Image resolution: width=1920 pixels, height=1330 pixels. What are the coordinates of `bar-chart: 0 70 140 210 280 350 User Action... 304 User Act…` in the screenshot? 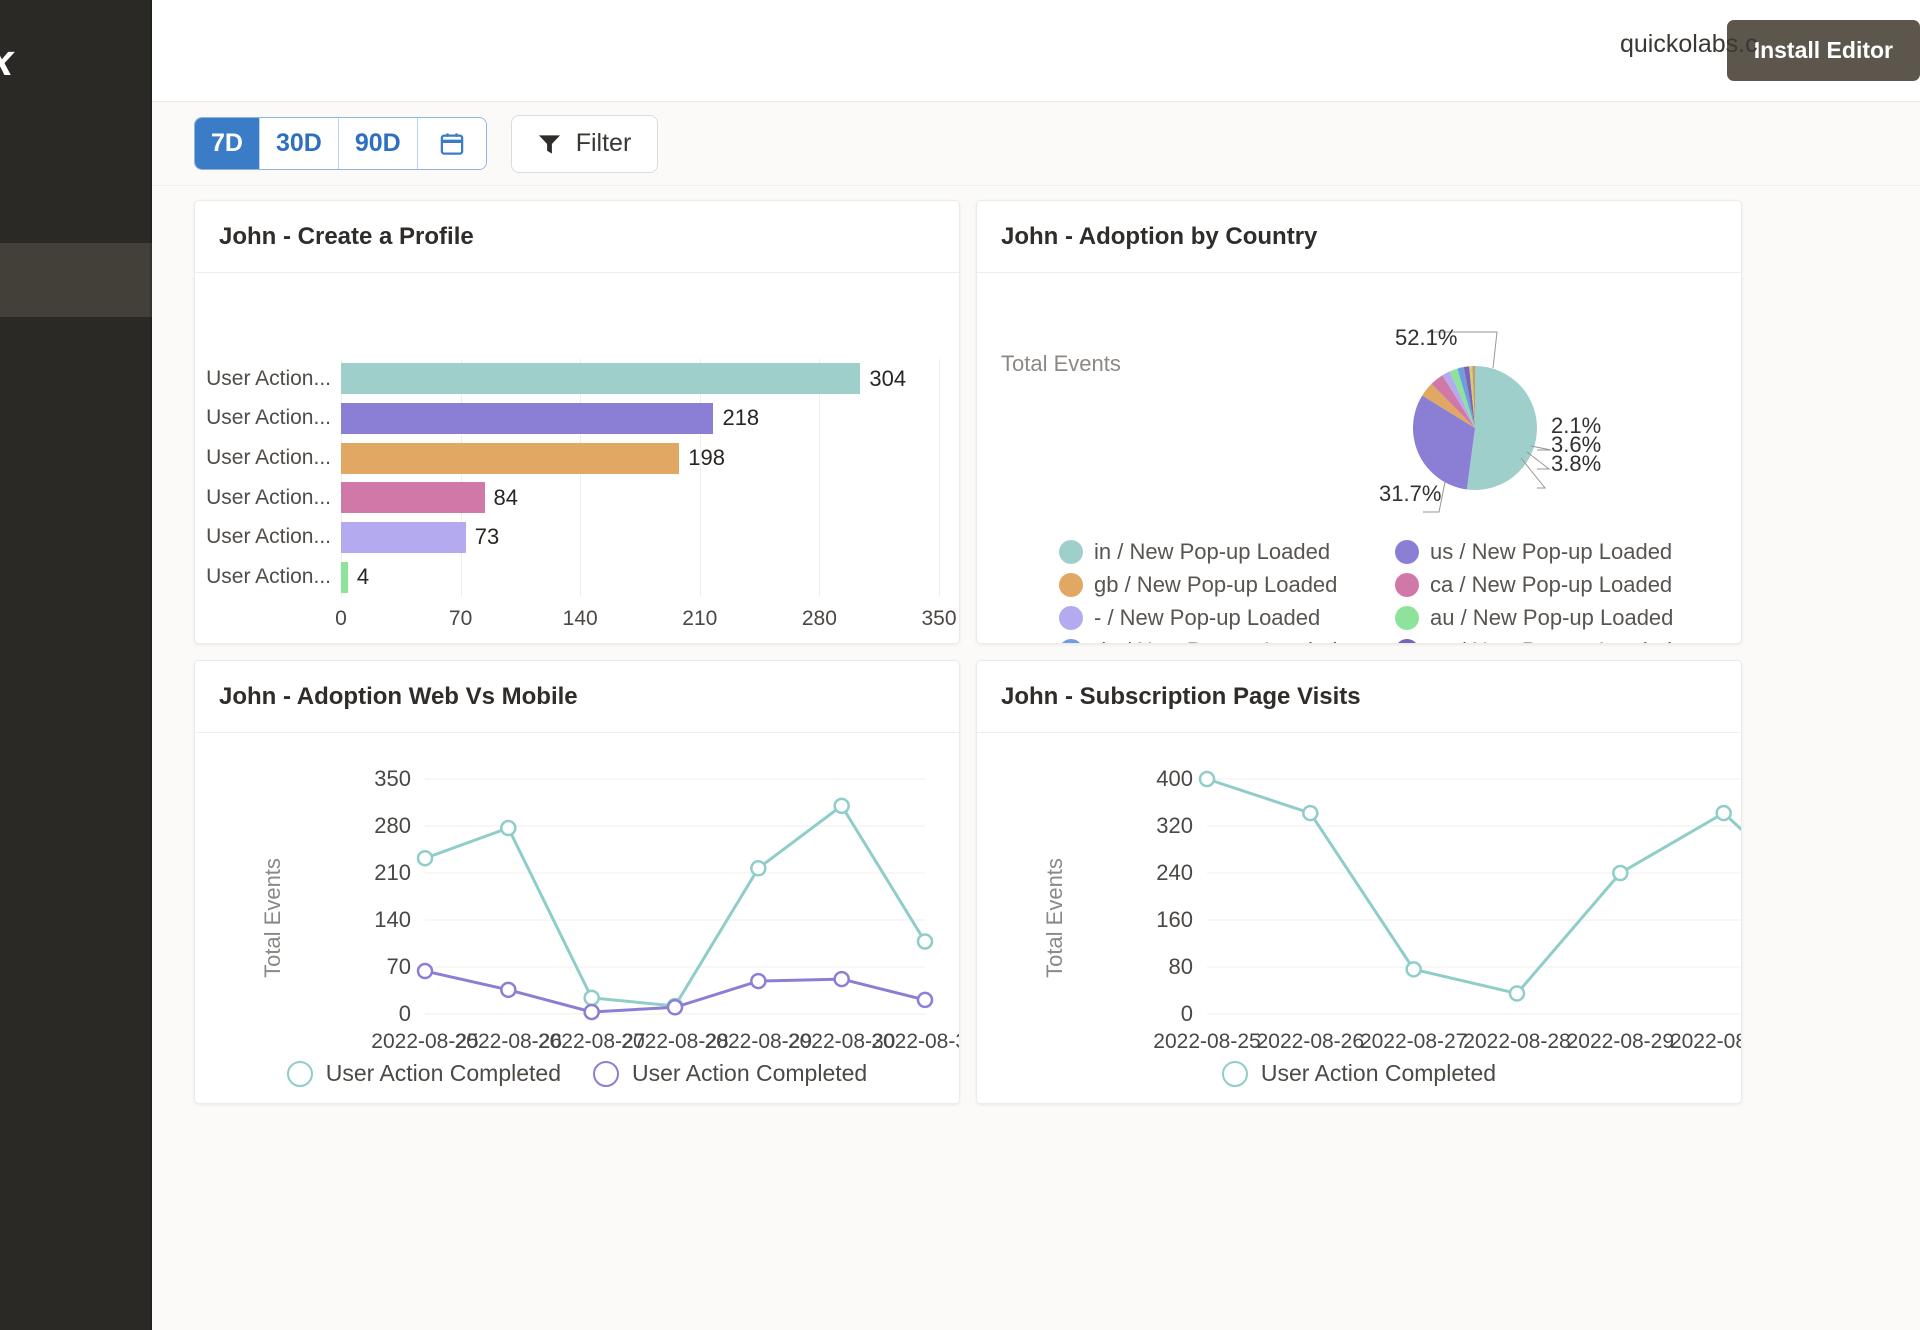 It's located at (577, 458).